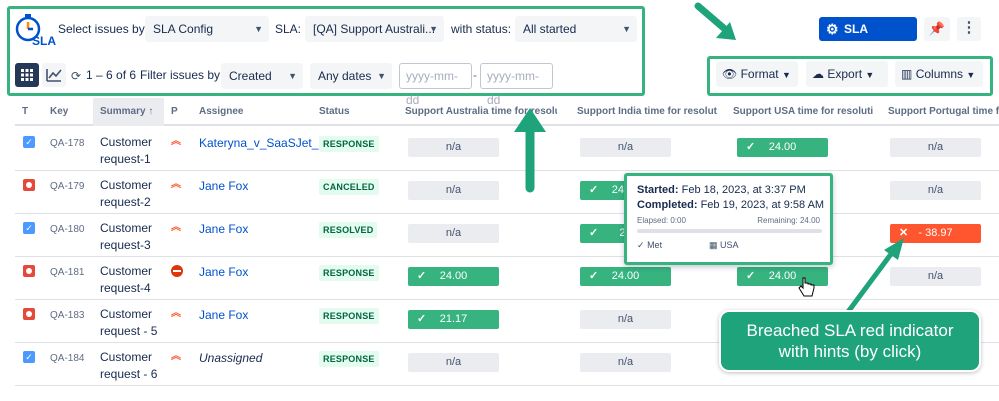  Describe the element at coordinates (757, 74) in the screenshot. I see `format-button: 👁 Format ▼` at that location.